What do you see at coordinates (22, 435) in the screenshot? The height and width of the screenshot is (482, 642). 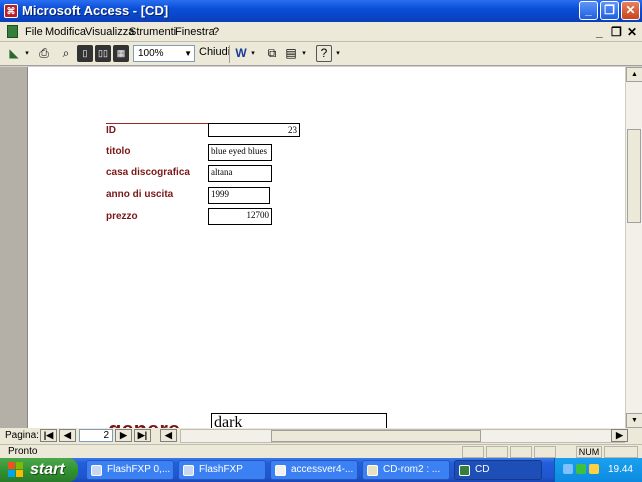 I see `page-label: Pagina:` at bounding box center [22, 435].